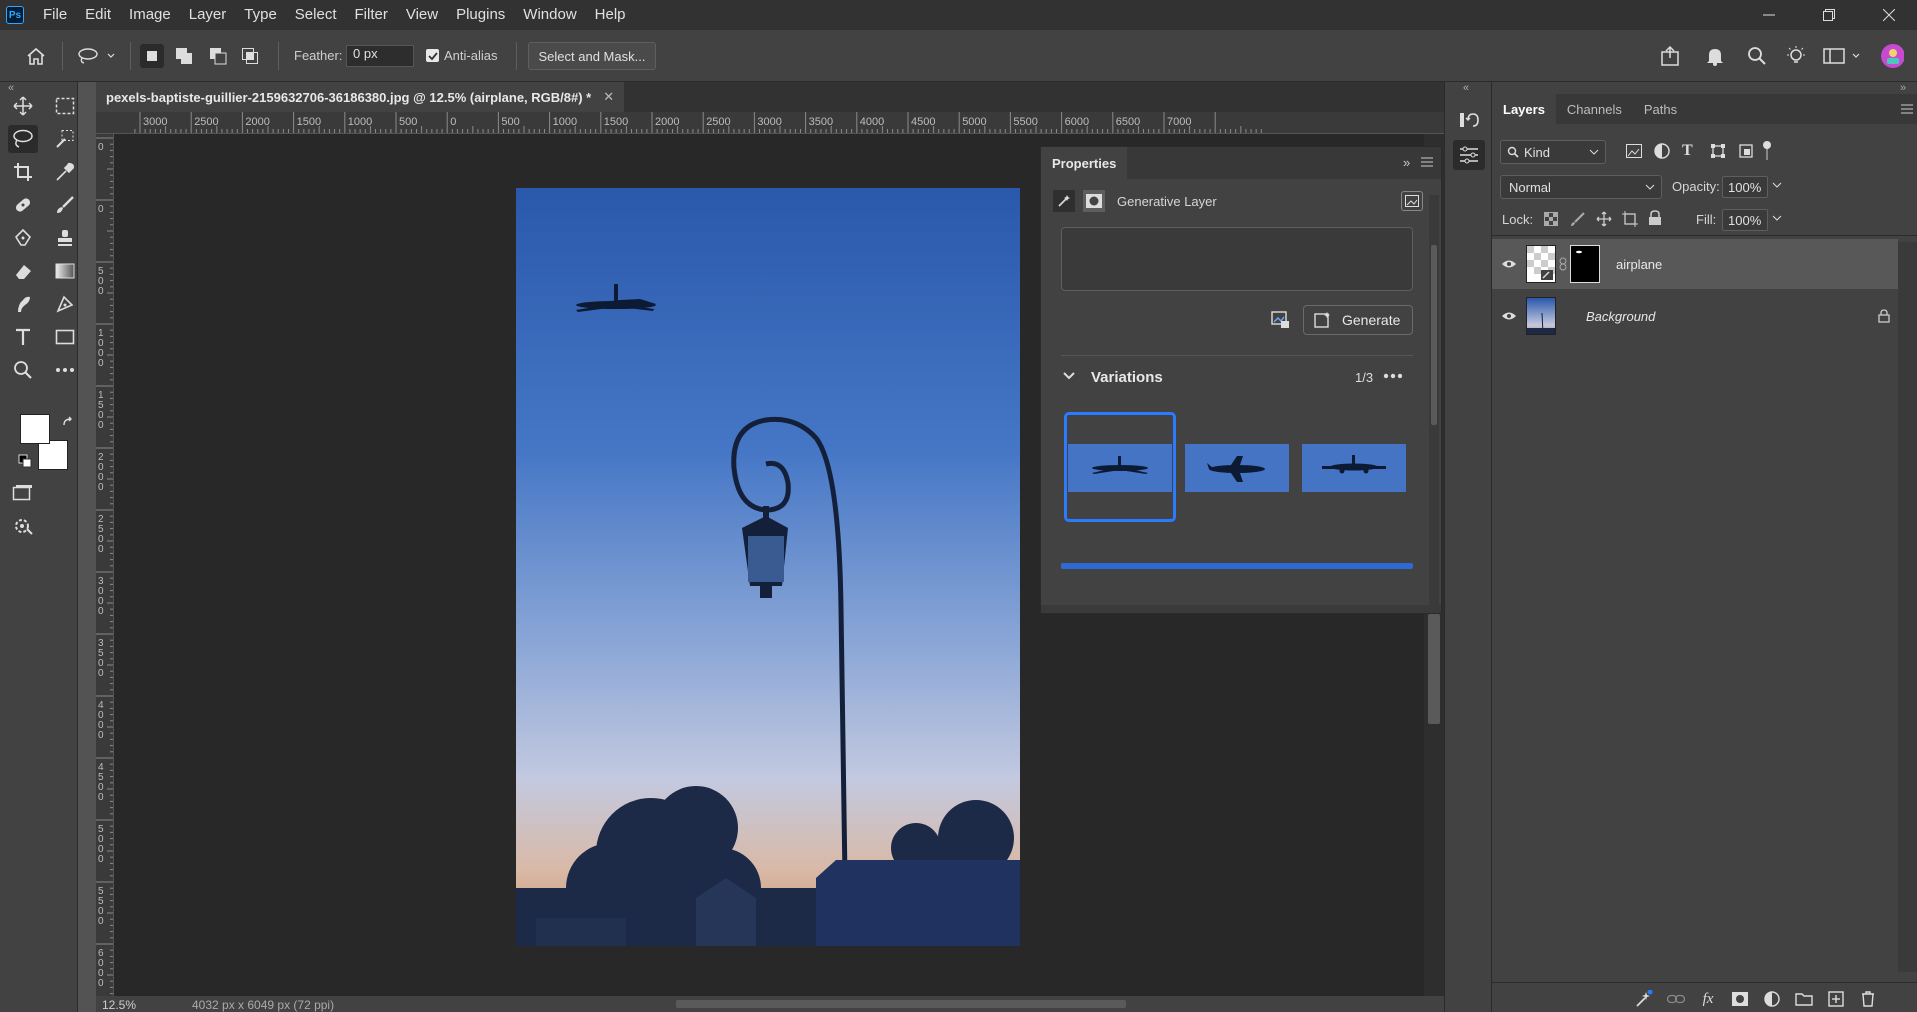 The height and width of the screenshot is (1012, 1917). I want to click on generative-fill-layer-icon, so click(1644, 998).